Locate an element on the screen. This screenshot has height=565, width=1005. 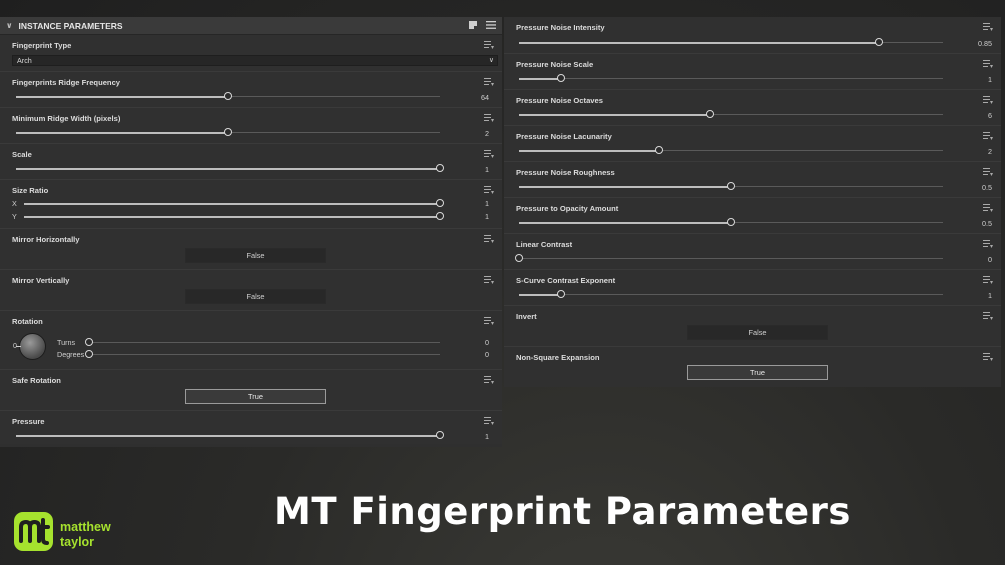
param-noise-lacunarity: Pressure Noise Lacunarity 2 is located at coordinates (752, 144).